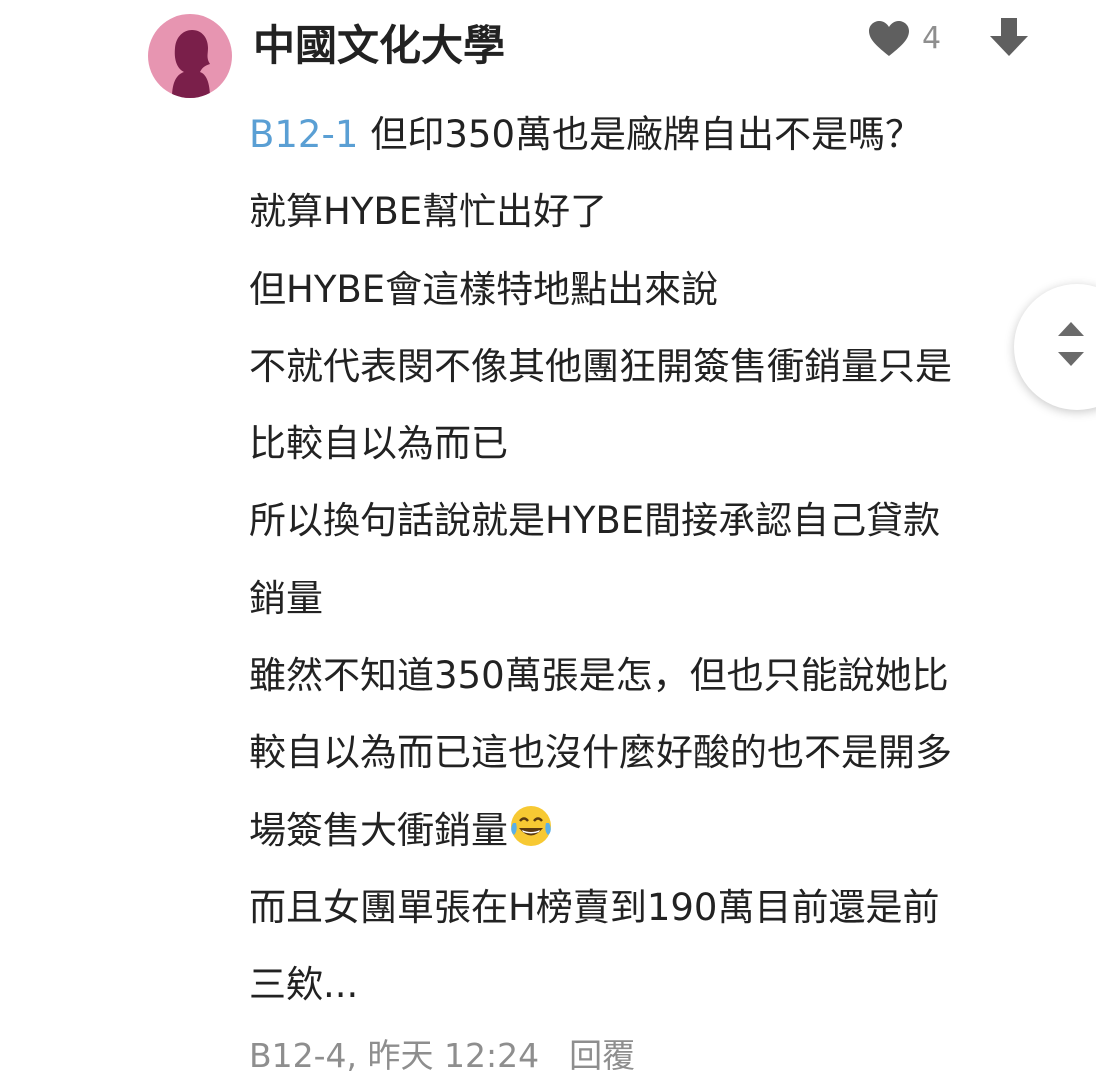  I want to click on floor-timestamp: B12-4, 昨天 12:24, so click(394, 1055).